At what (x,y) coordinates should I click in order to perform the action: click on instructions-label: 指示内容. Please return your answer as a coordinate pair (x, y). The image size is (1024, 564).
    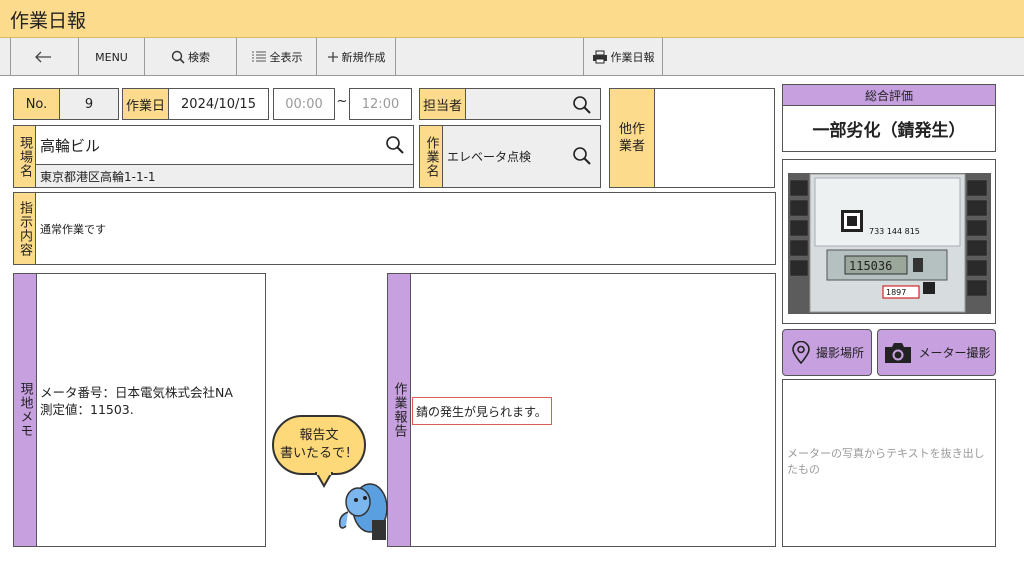
    Looking at the image, I should click on (24, 228).